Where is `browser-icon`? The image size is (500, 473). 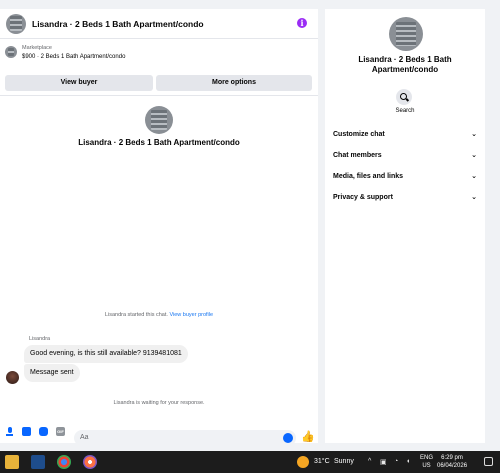 browser-icon is located at coordinates (90, 462).